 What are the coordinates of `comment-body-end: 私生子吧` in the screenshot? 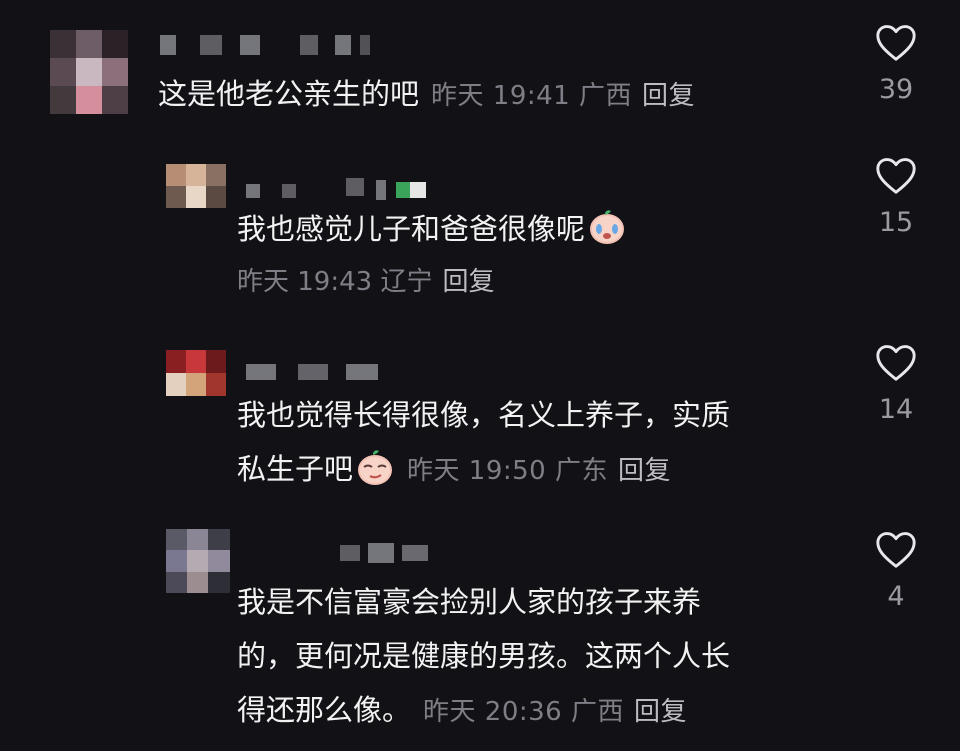 It's located at (295, 469).